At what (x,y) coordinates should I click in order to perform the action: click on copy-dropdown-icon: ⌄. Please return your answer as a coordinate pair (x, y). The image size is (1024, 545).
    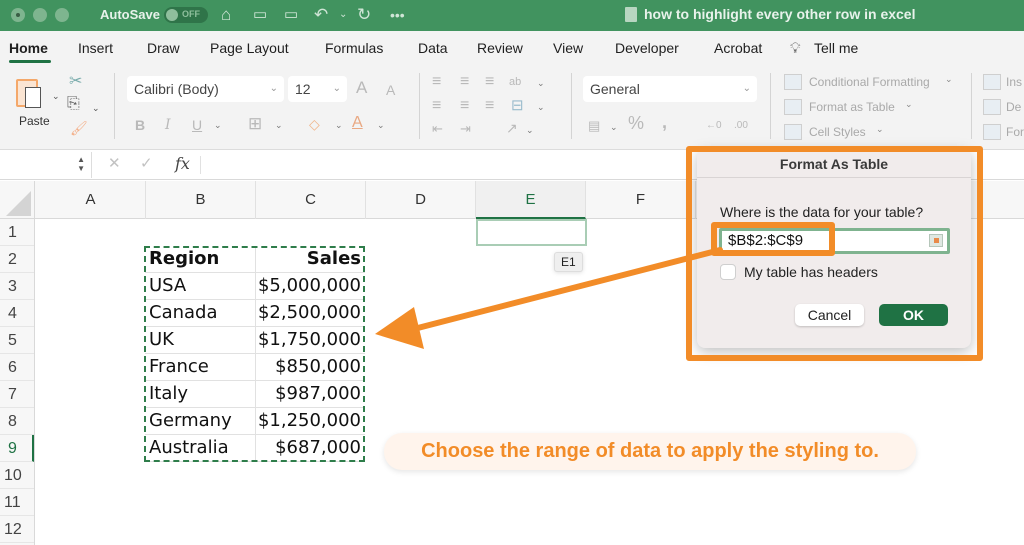
    Looking at the image, I should click on (96, 108).